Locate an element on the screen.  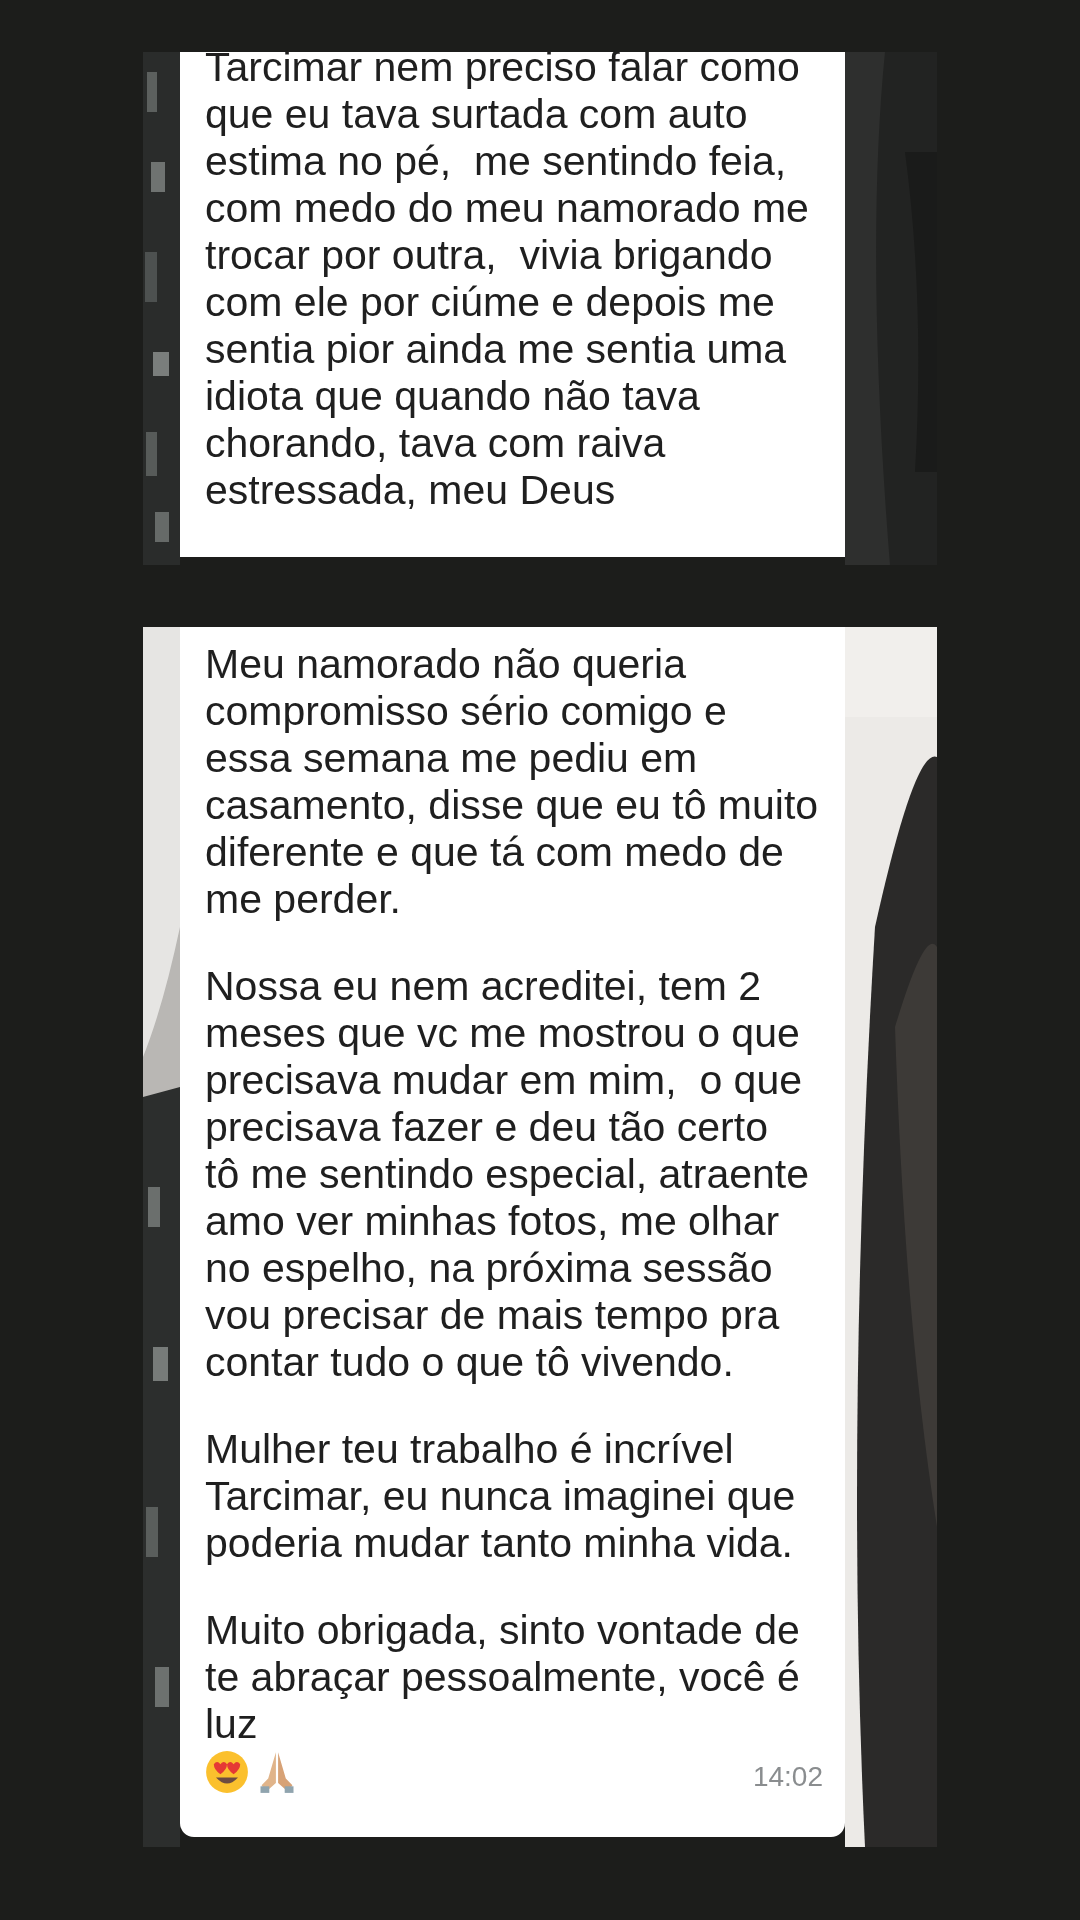
message-text: Mulher teu trabalho é incrível Tarcimar, eu nunca imaginei que poderia mudar tanto minha vida. is located at coordinates (501, 1496).